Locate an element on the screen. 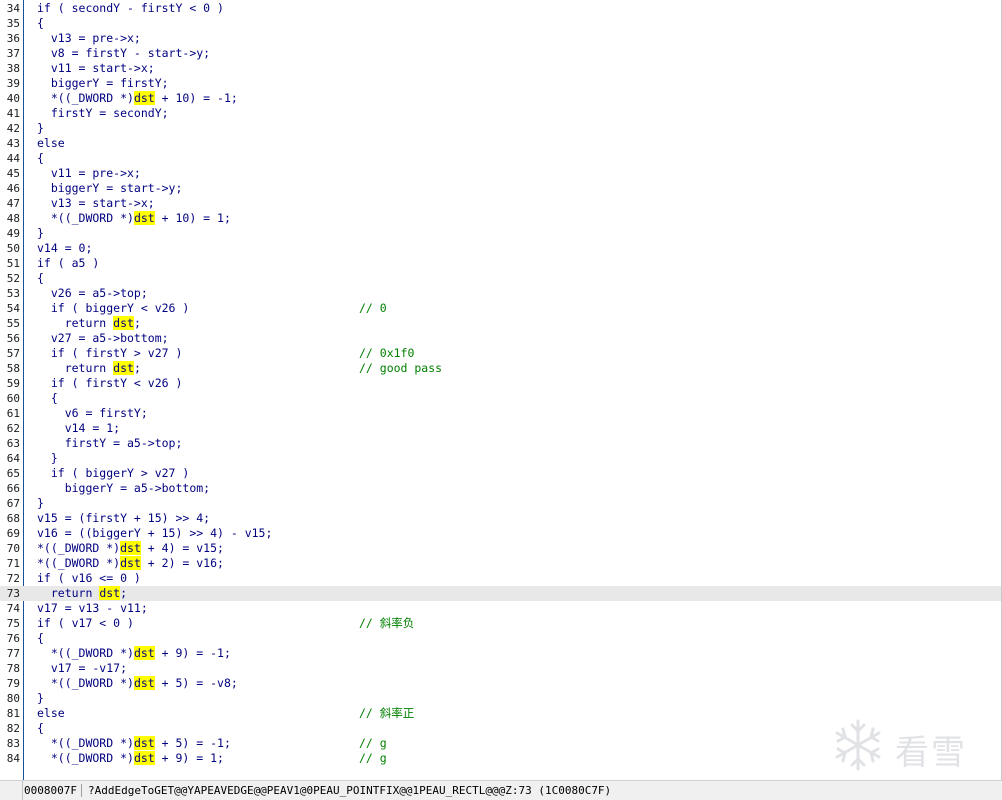 The width and height of the screenshot is (1002, 800). code-line: 74 v17 = v13 - v11; is located at coordinates (500, 608).